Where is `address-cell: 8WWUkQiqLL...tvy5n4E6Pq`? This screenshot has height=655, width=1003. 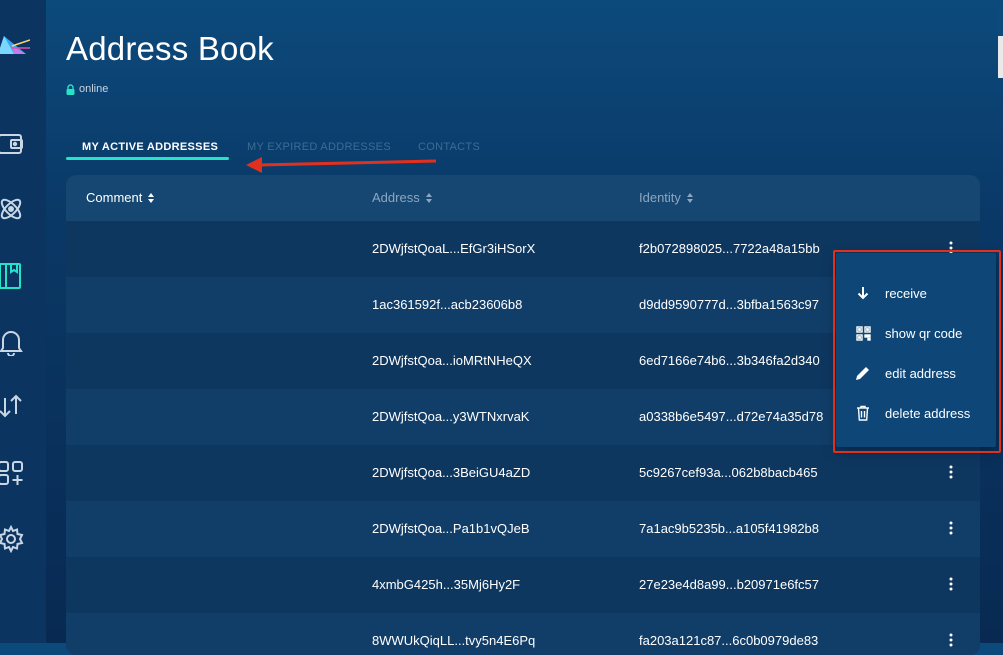 address-cell: 8WWUkQiqLL...tvy5n4E6Pq is located at coordinates (454, 640).